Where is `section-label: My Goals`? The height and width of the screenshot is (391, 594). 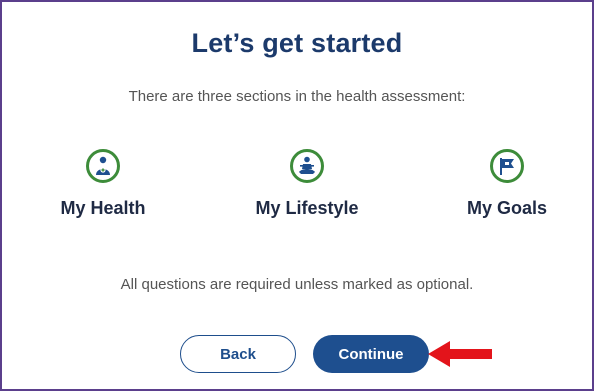
section-label: My Goals is located at coordinates (507, 208).